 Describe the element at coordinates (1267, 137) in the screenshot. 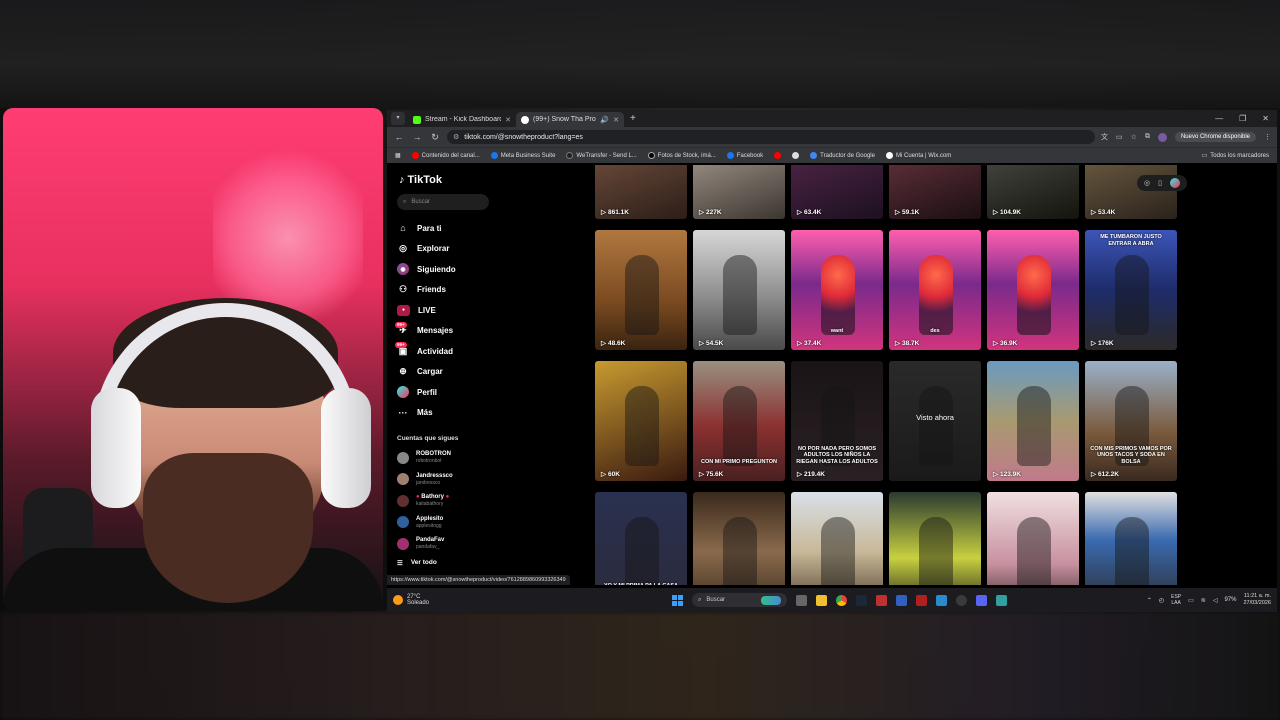

I see `chrome-menu-icon: ⋮` at that location.